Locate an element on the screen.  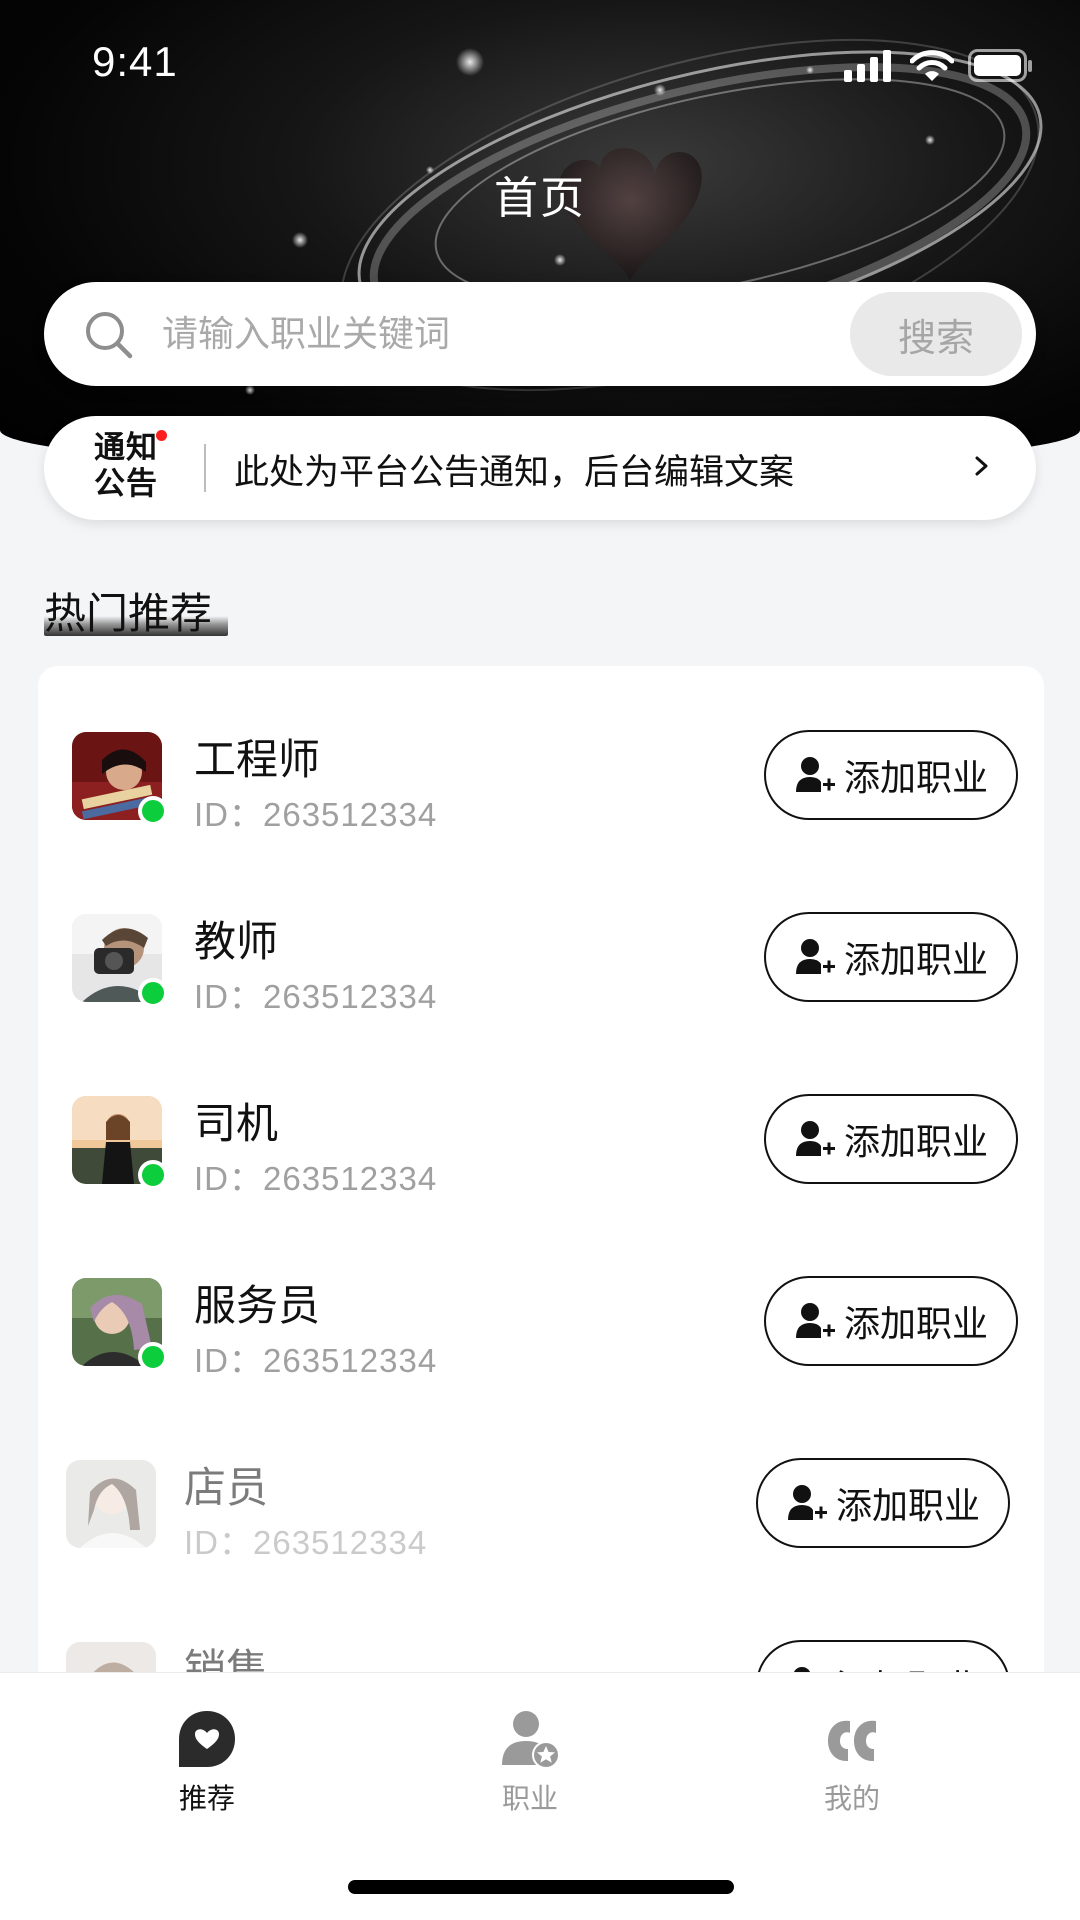
job-name: 服务员 is located at coordinates (257, 1305).